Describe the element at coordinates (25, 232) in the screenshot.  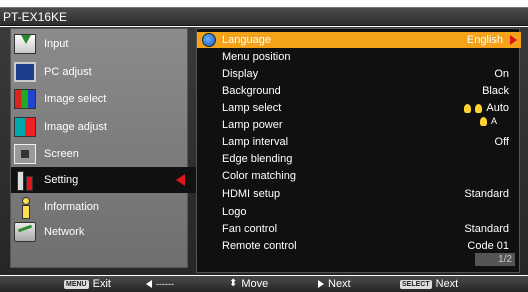
I see `network-icon` at that location.